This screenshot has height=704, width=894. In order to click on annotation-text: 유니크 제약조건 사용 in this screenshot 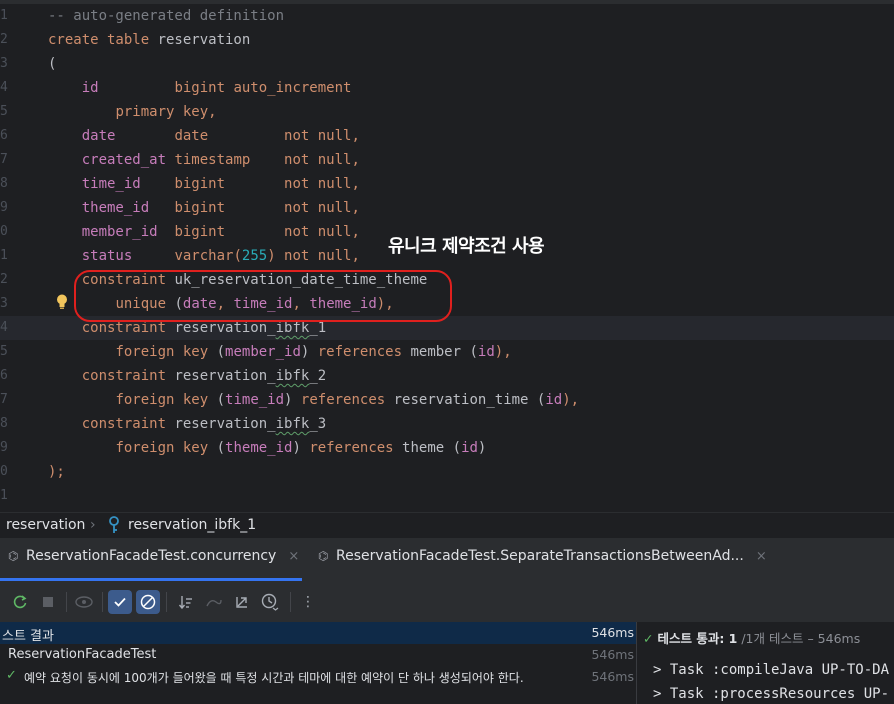, I will do `click(466, 246)`.